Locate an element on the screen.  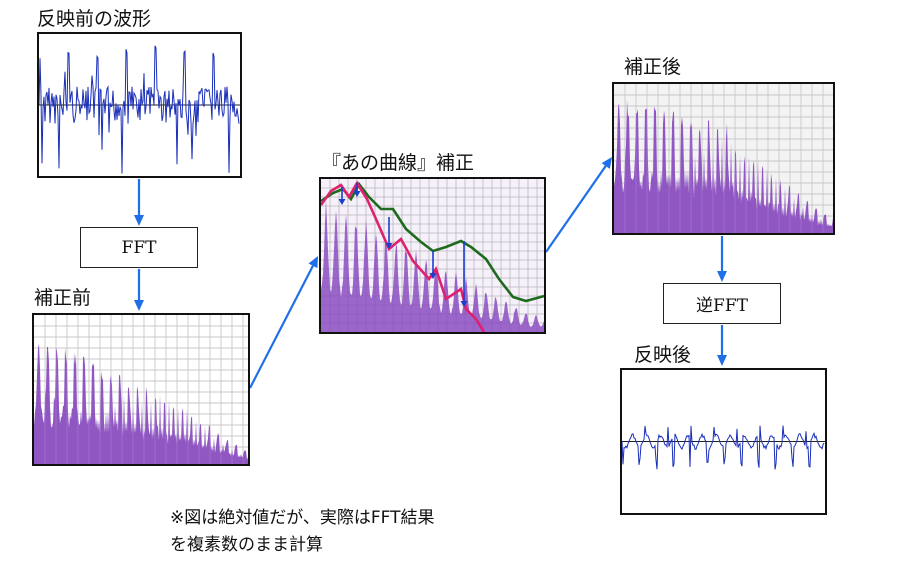
spectrum-after-label: 補正後 is located at coordinates (653, 67).